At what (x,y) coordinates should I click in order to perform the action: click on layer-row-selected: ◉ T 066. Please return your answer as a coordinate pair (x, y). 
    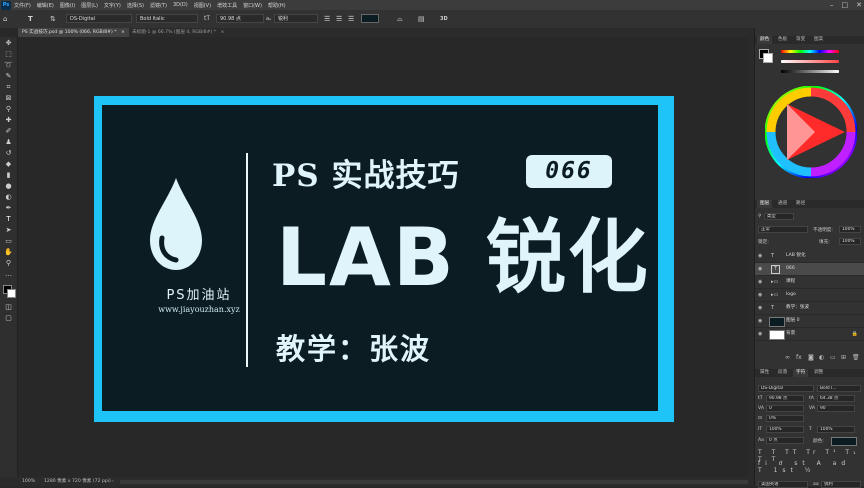
    Looking at the image, I should click on (809, 269).